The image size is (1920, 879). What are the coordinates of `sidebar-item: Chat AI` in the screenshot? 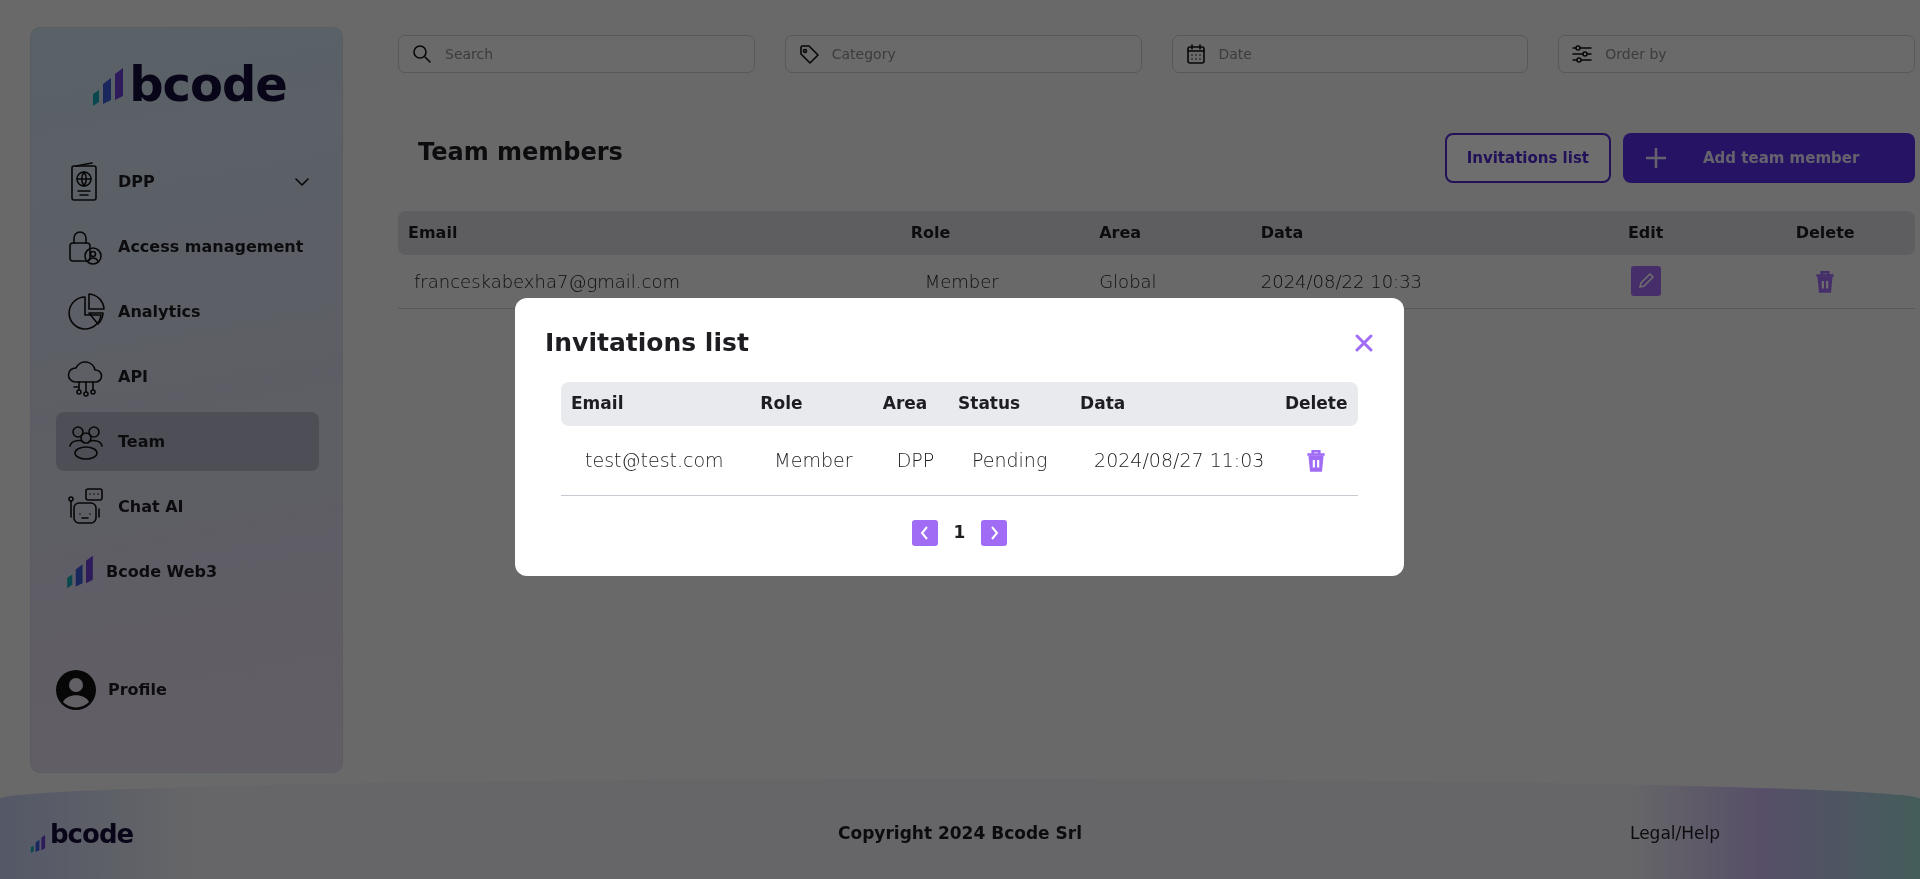 It's located at (187, 506).